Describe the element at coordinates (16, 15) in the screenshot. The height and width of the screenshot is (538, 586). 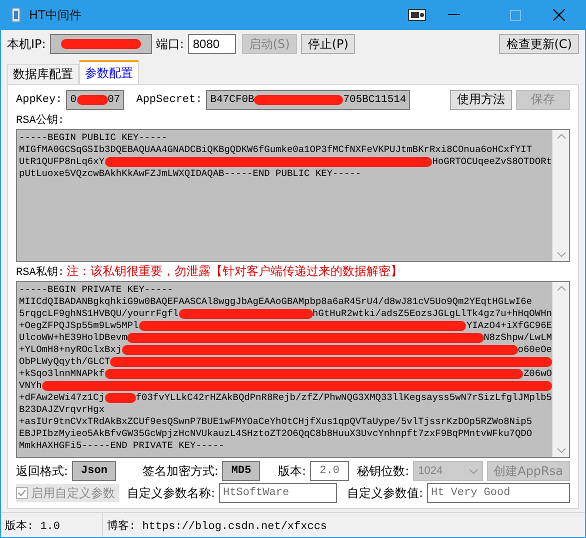
I see `app-icon` at that location.